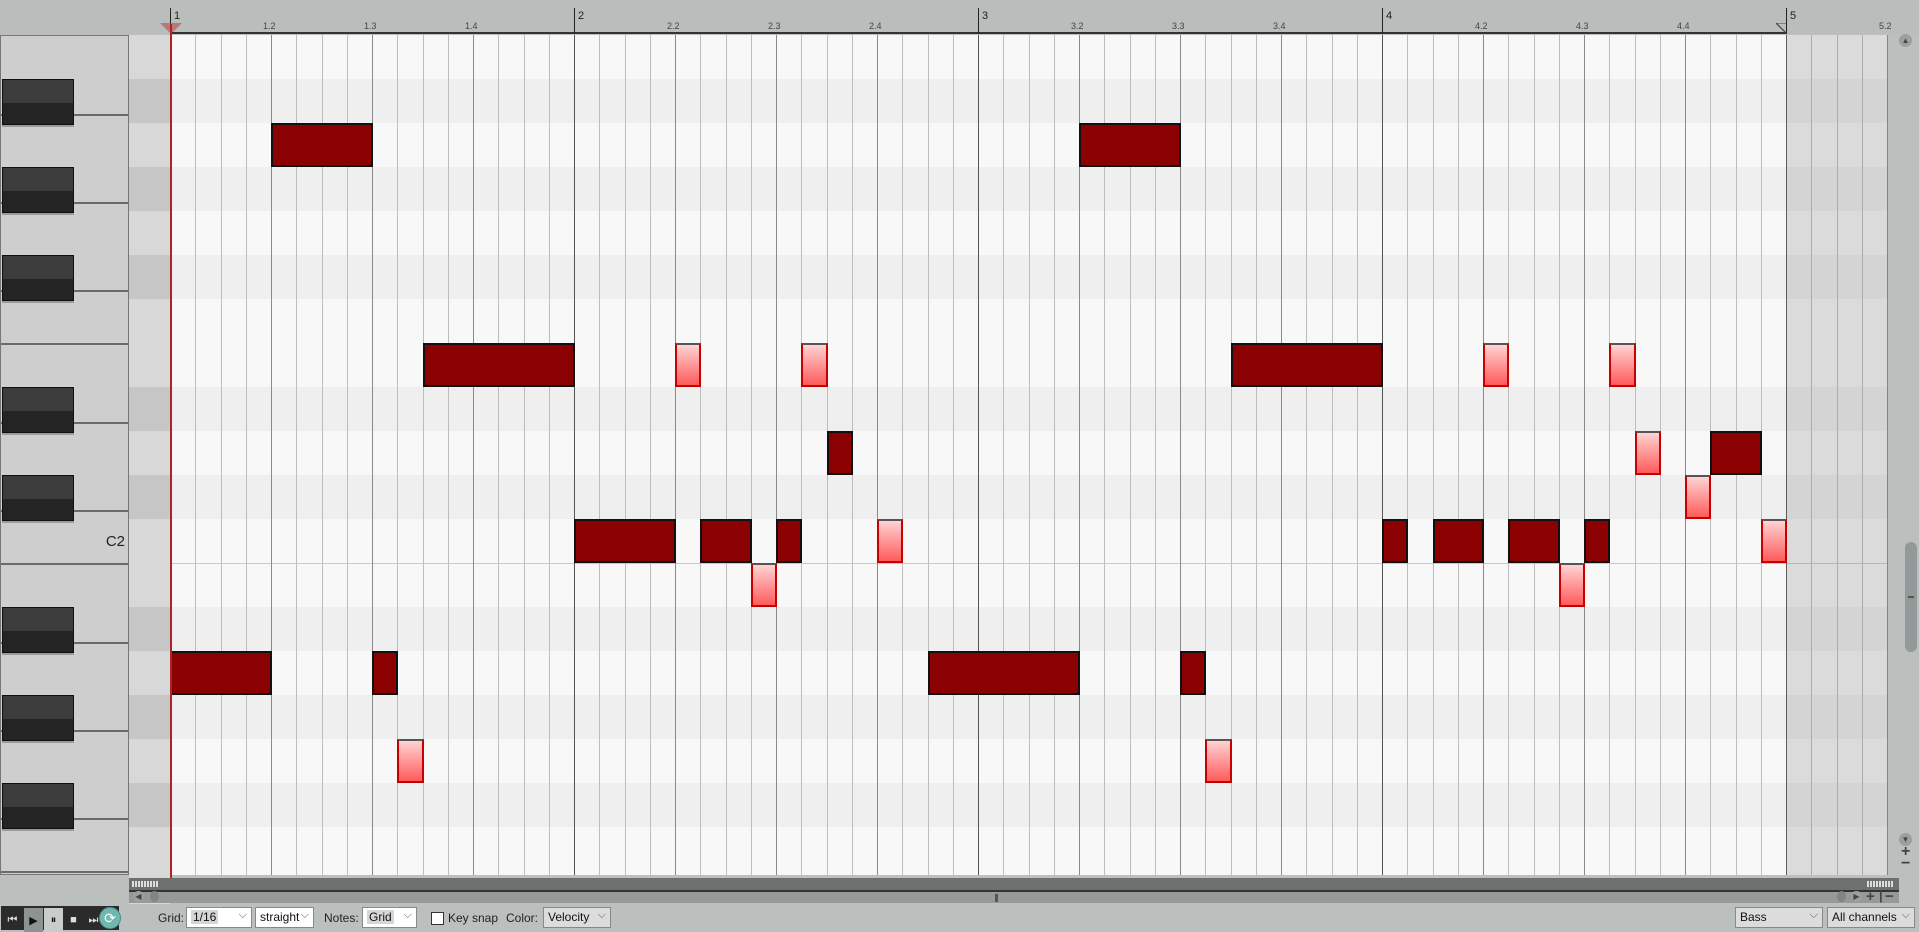 This screenshot has width=1919, height=932. Describe the element at coordinates (1903, 456) in the screenshot. I see `vertical-scrollbar: ▲ ▼ + −` at that location.